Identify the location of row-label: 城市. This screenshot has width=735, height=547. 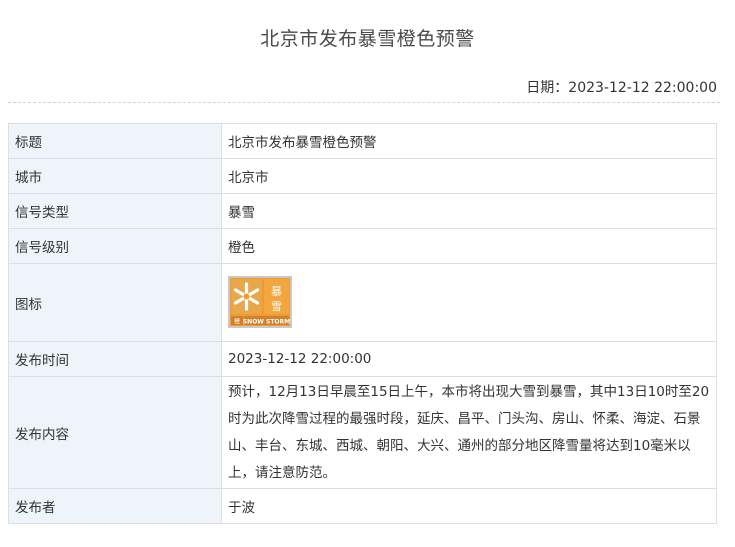
(115, 176).